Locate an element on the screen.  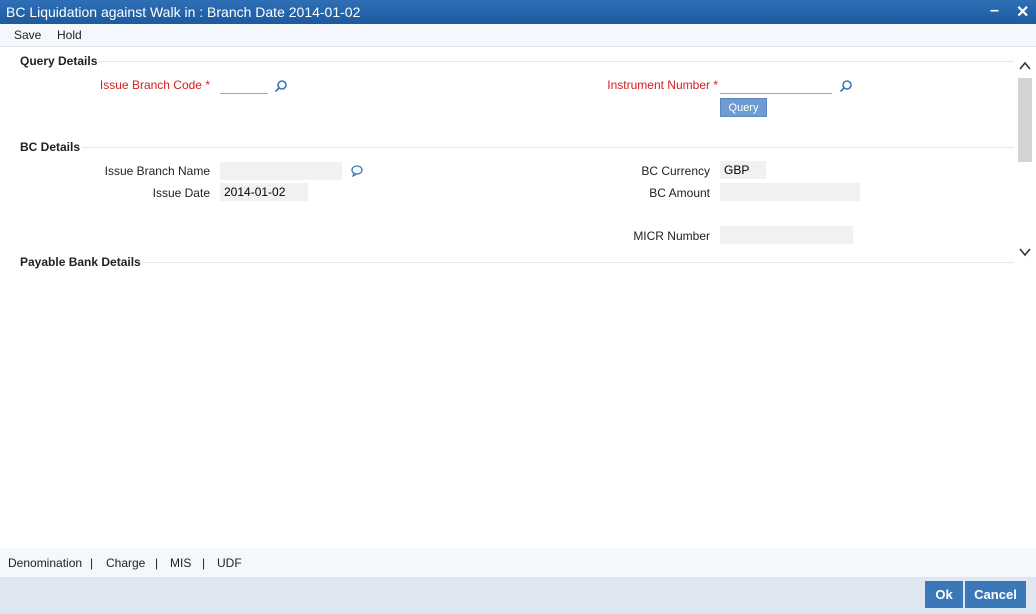
bottom-tabs-bar: Denomination | Charge | MIS | UDF is located at coordinates (518, 562).